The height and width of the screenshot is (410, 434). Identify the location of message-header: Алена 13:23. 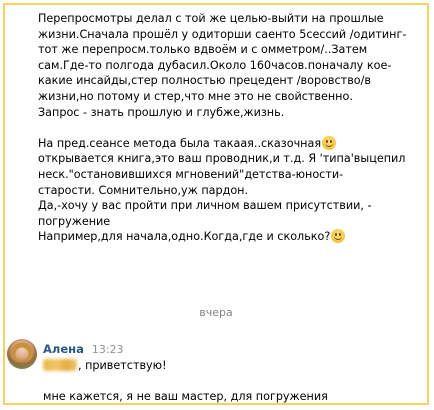
(83, 349).